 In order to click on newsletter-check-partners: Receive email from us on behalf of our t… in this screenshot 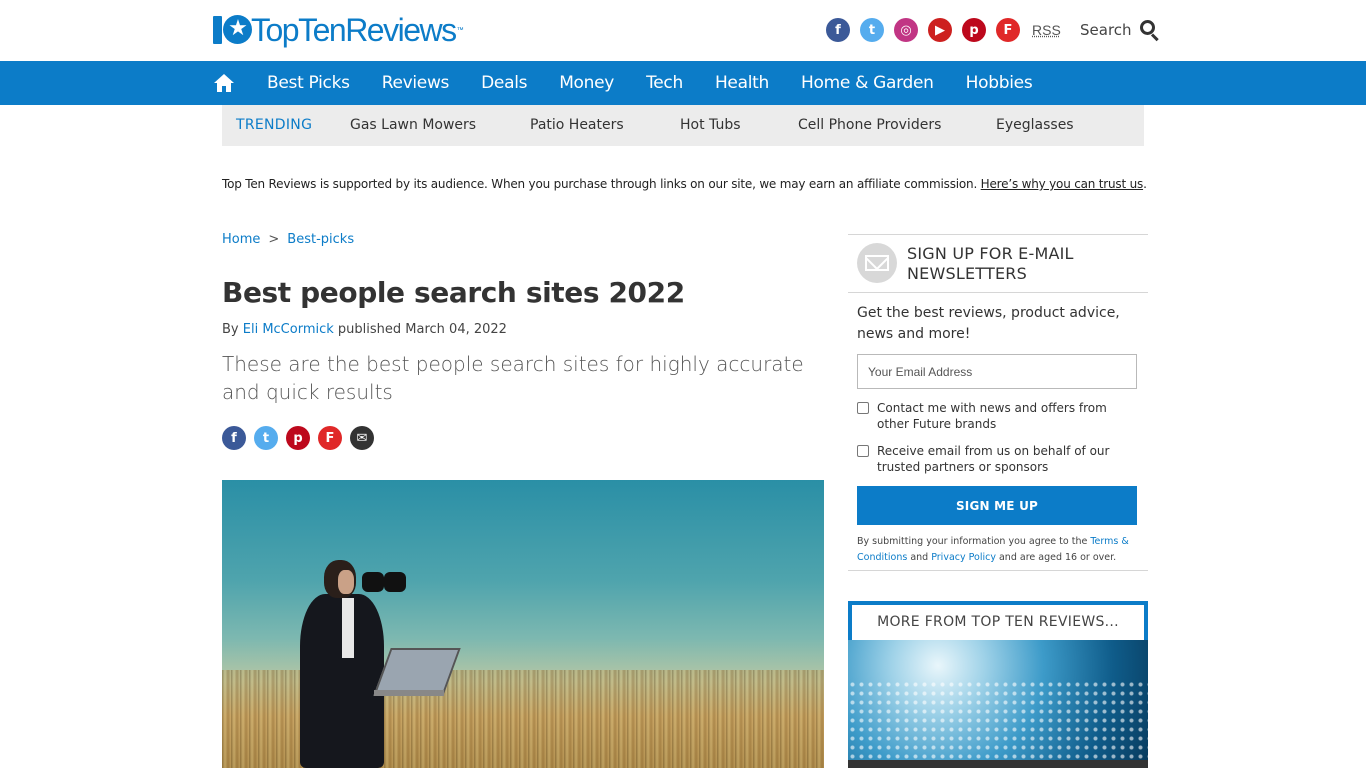, I will do `click(999, 459)`.